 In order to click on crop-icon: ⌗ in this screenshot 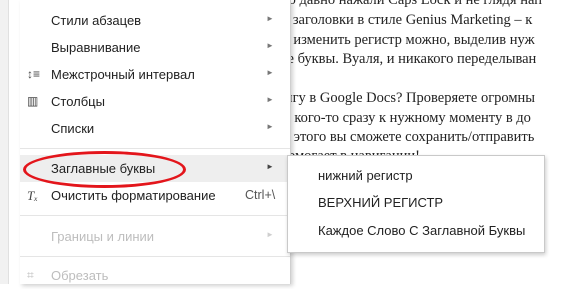, I will do `click(30, 275)`.